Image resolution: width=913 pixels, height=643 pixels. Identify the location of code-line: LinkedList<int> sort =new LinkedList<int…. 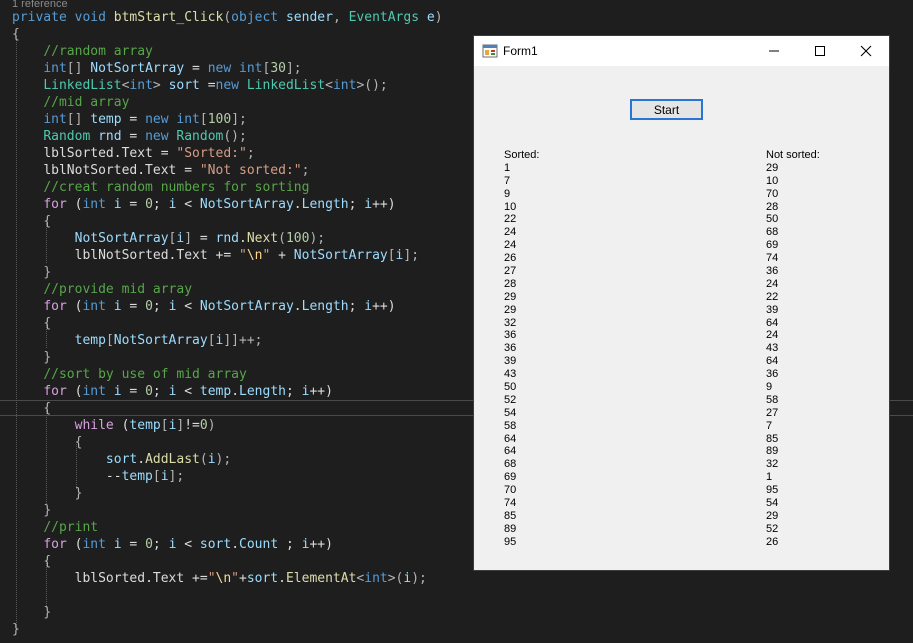
(199, 85).